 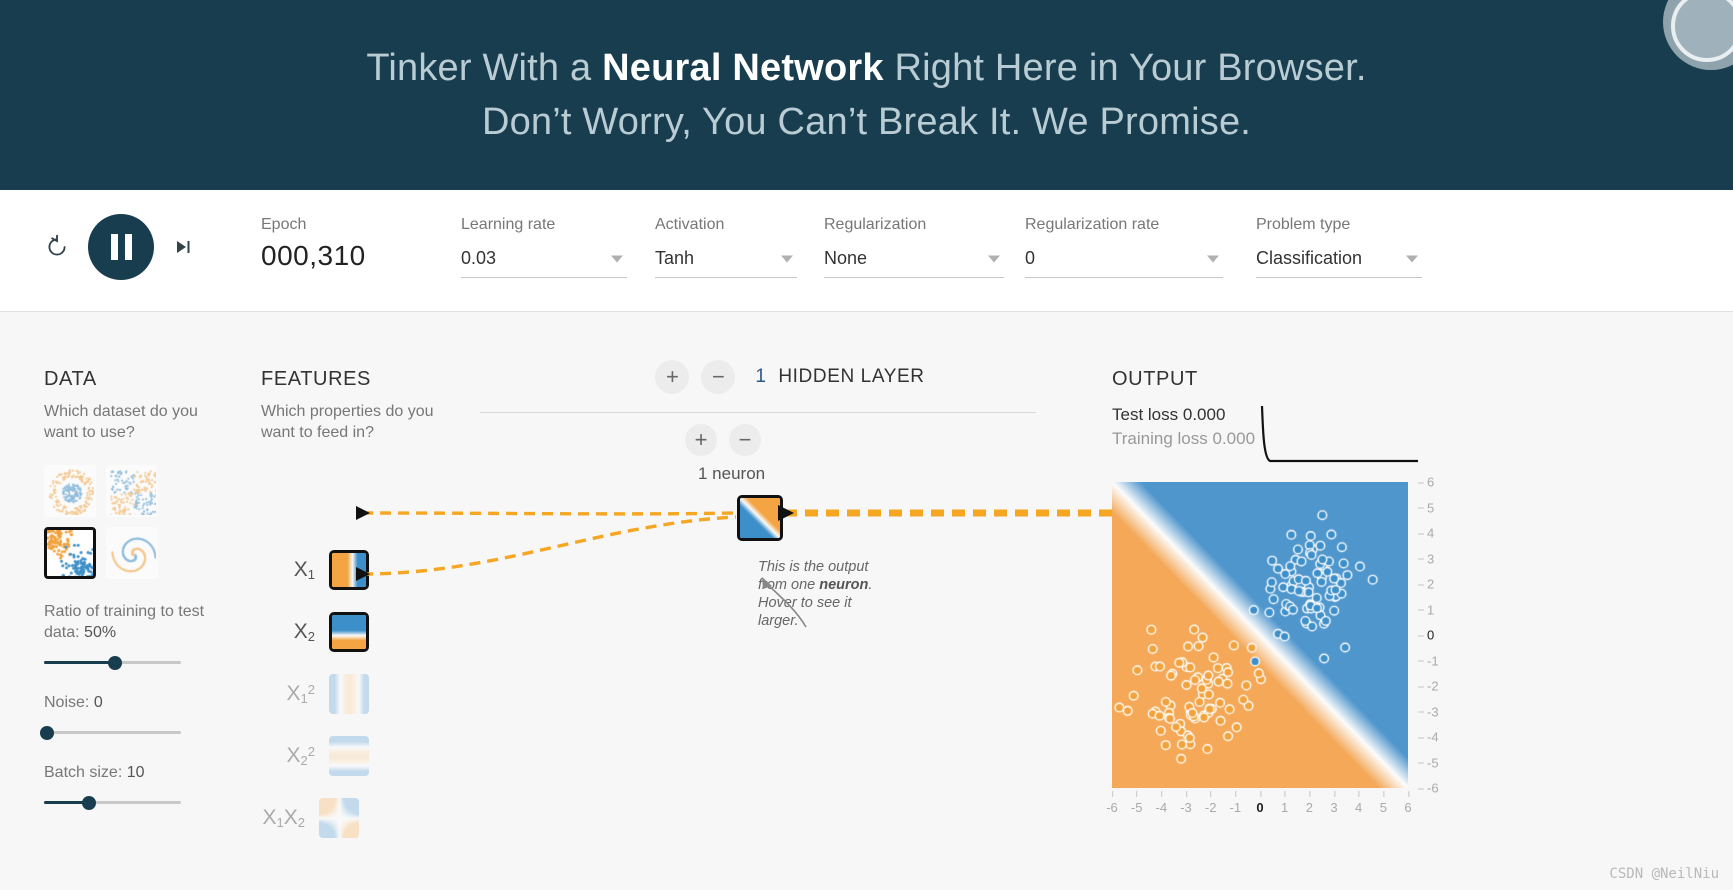 What do you see at coordinates (1136, 803) in the screenshot?
I see `x-tick--5: -5` at bounding box center [1136, 803].